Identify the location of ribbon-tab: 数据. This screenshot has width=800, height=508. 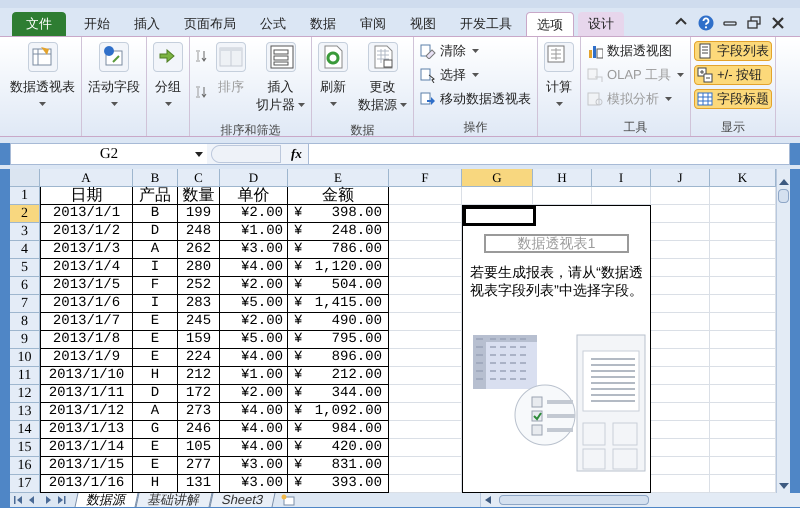
(323, 24).